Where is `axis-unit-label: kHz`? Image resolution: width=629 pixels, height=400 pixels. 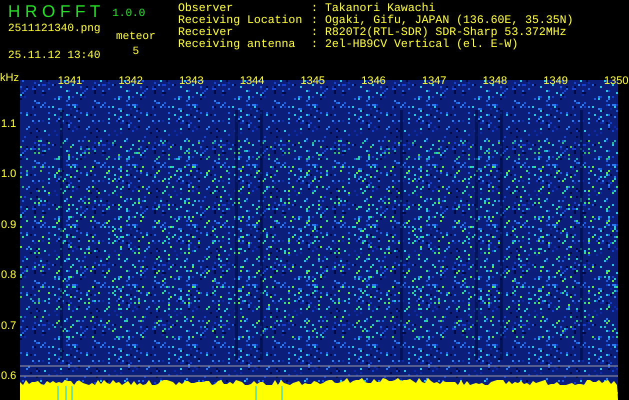 axis-unit-label: kHz is located at coordinates (9, 78).